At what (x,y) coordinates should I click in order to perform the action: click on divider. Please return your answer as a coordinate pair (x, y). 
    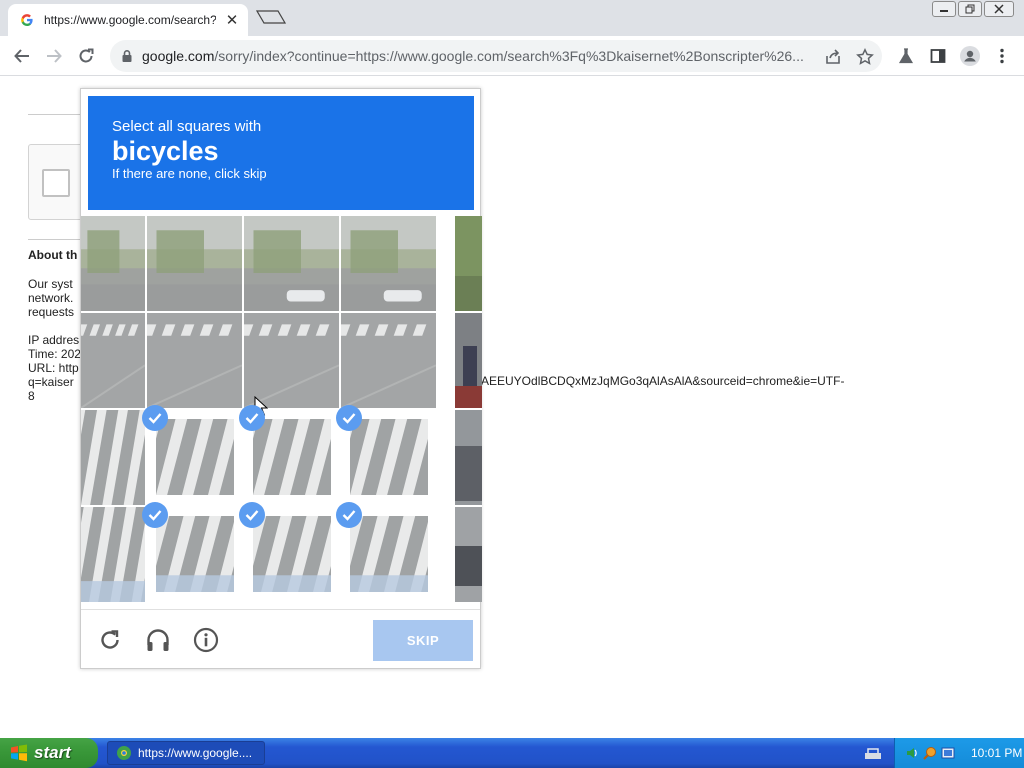
    Looking at the image, I should click on (58, 114).